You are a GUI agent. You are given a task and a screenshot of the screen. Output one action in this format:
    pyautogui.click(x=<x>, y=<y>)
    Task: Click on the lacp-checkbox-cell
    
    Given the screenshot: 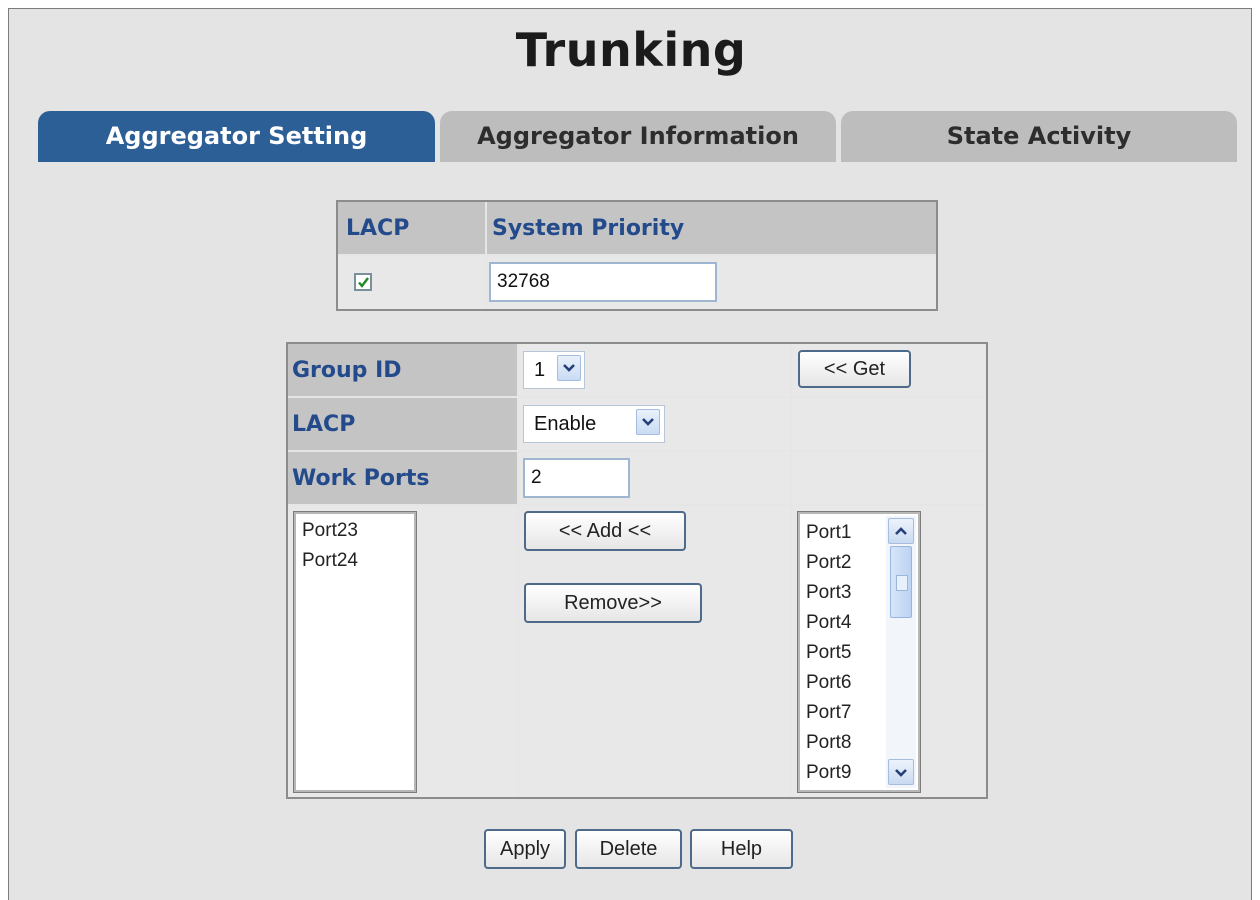 What is the action you would take?
    pyautogui.click(x=411, y=282)
    